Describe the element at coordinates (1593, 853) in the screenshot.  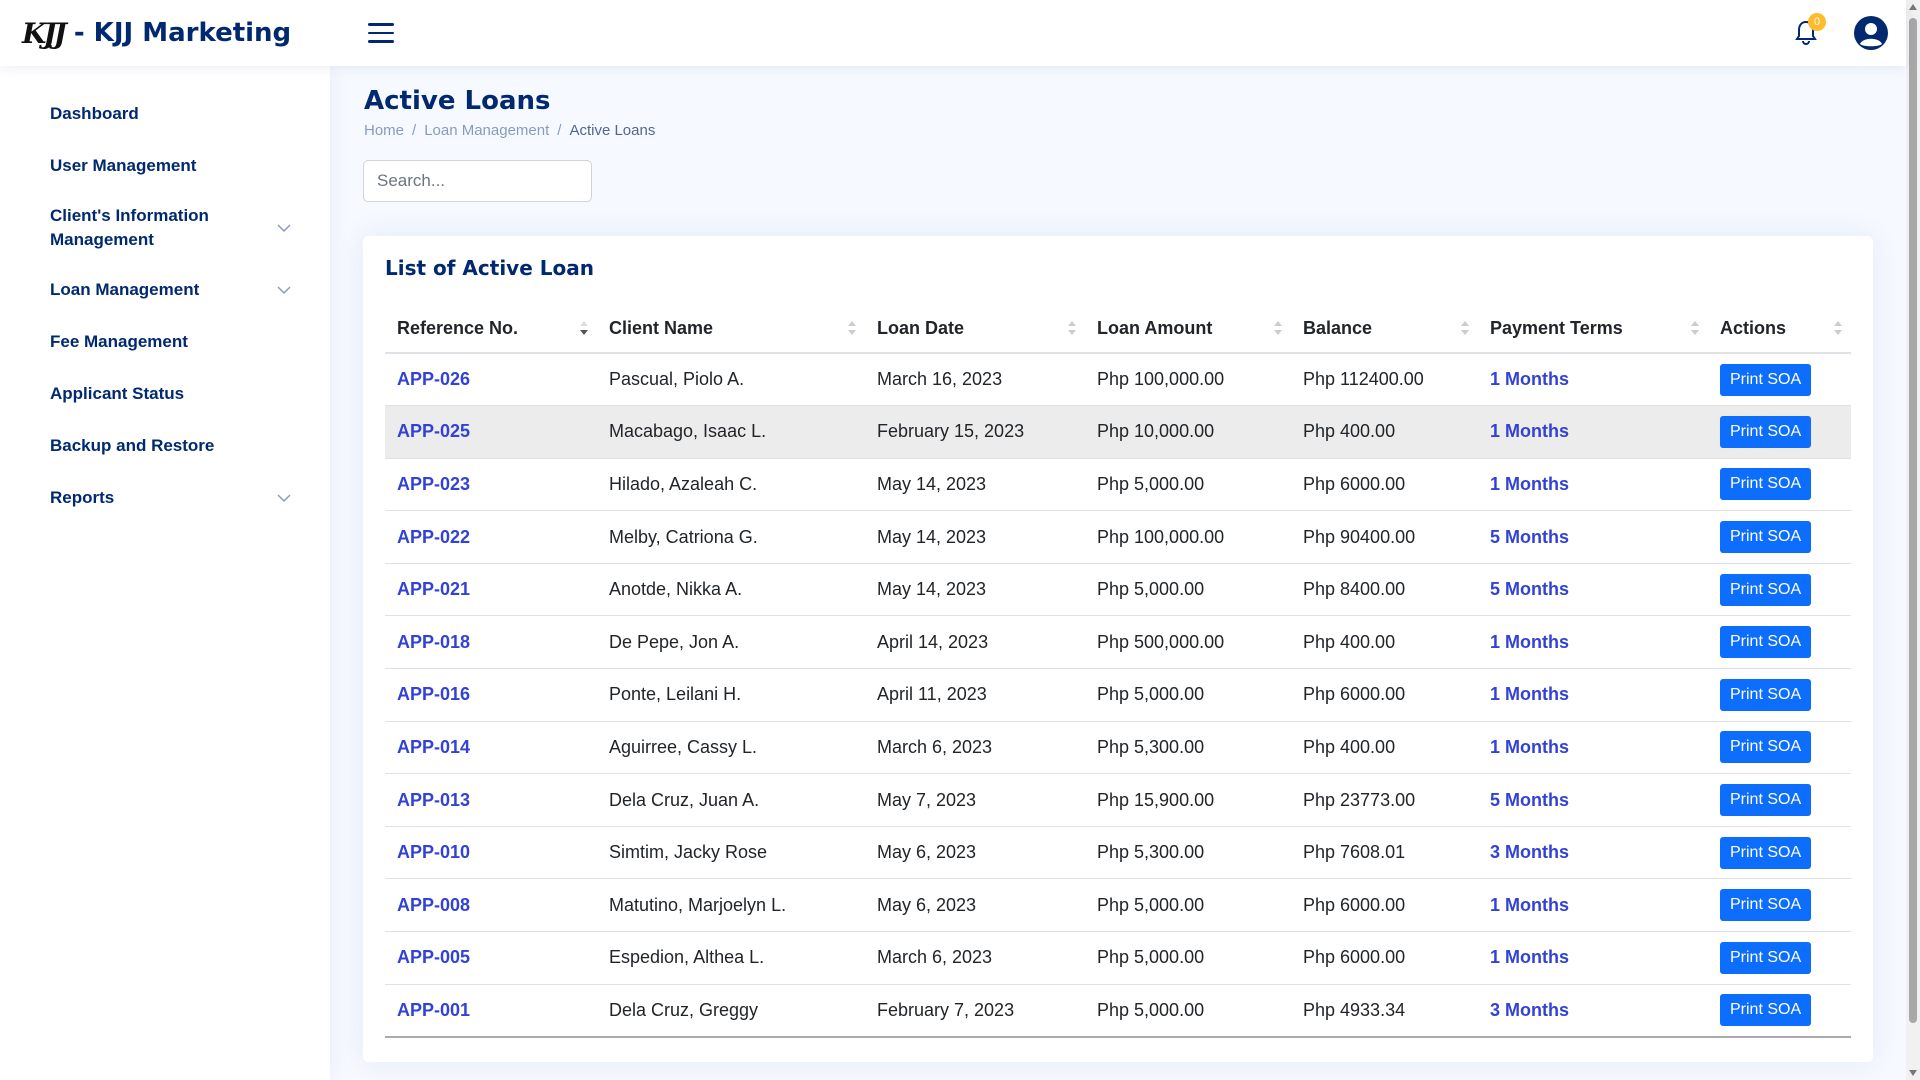
I see `payment-terms-cell: 3 Months` at that location.